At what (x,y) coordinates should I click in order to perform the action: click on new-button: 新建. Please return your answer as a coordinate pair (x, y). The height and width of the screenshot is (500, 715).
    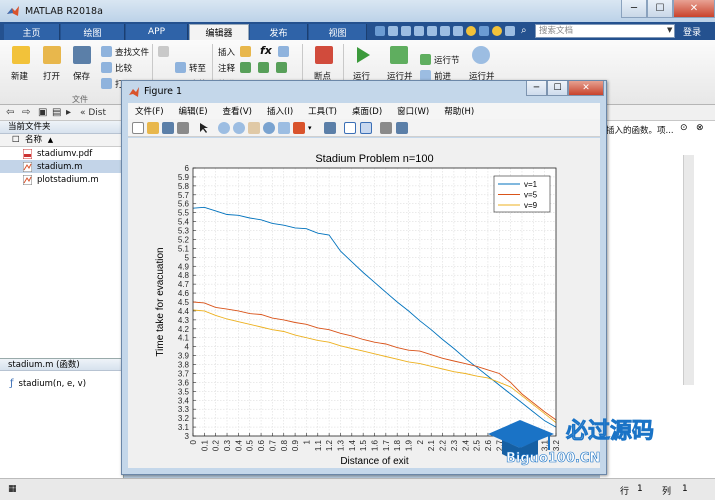
    Looking at the image, I should click on (19, 76).